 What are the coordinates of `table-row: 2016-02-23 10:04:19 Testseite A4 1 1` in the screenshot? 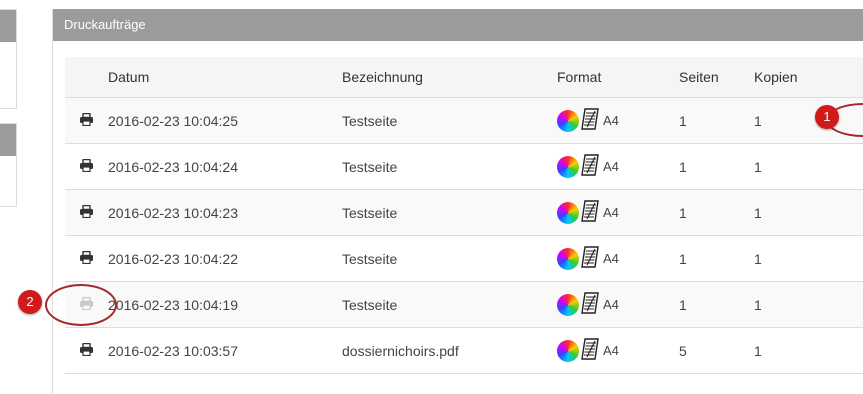 It's located at (464, 304).